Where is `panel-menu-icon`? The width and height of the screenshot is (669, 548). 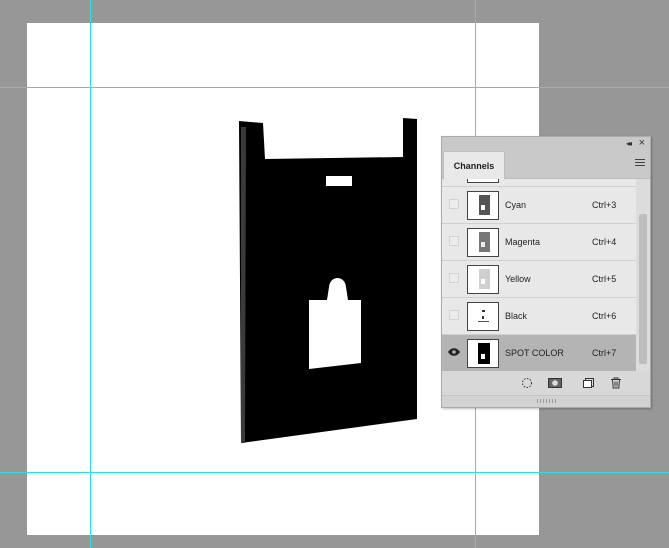
panel-menu-icon is located at coordinates (640, 163).